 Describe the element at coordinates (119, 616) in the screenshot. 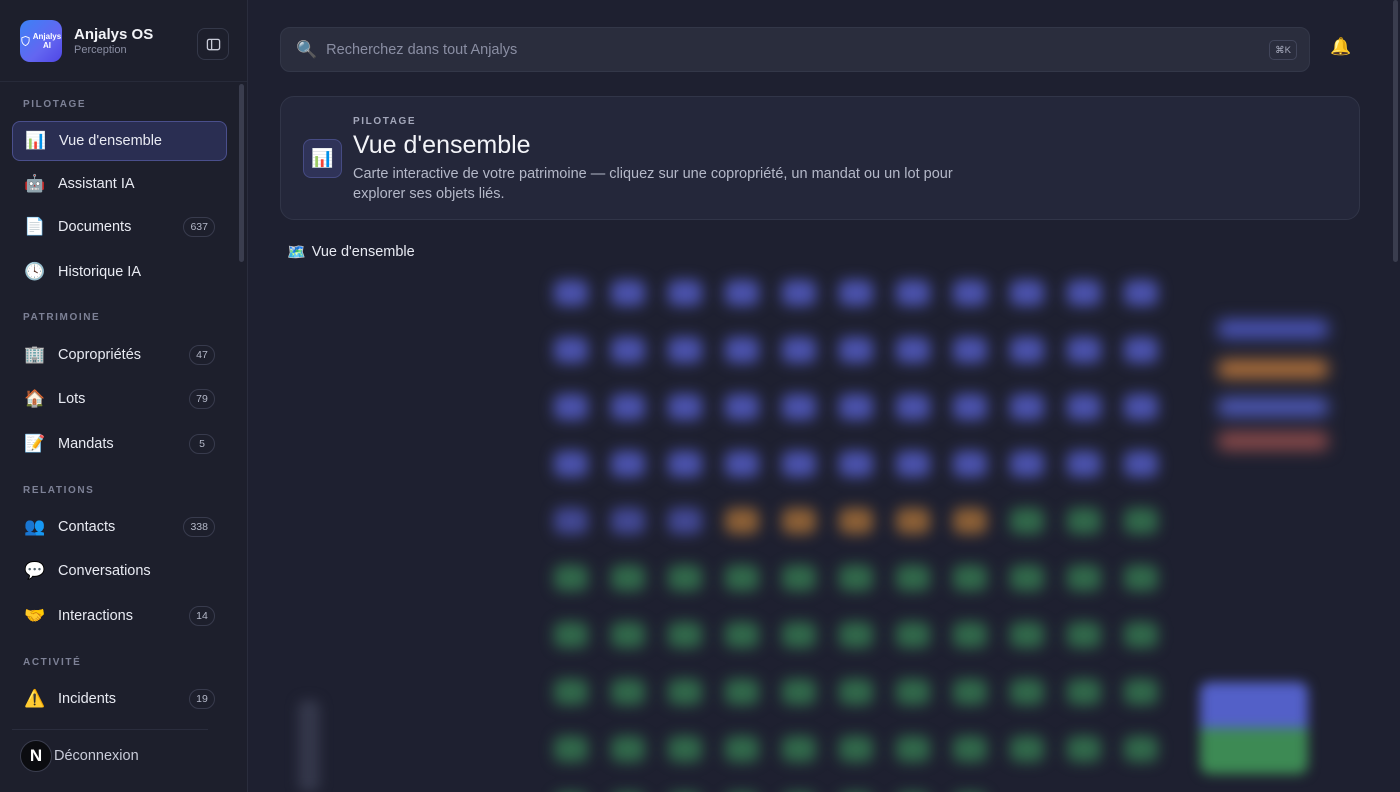

I see `sidebar-item-interactions: 🤝 Interactions 14` at that location.